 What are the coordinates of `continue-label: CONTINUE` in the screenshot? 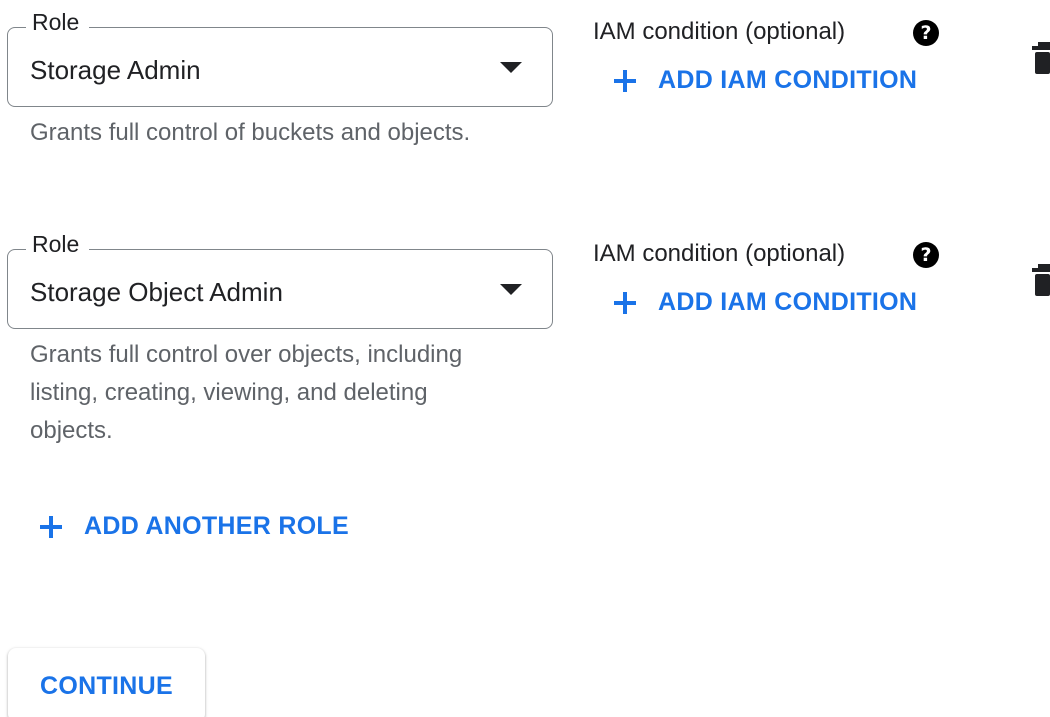 It's located at (106, 686).